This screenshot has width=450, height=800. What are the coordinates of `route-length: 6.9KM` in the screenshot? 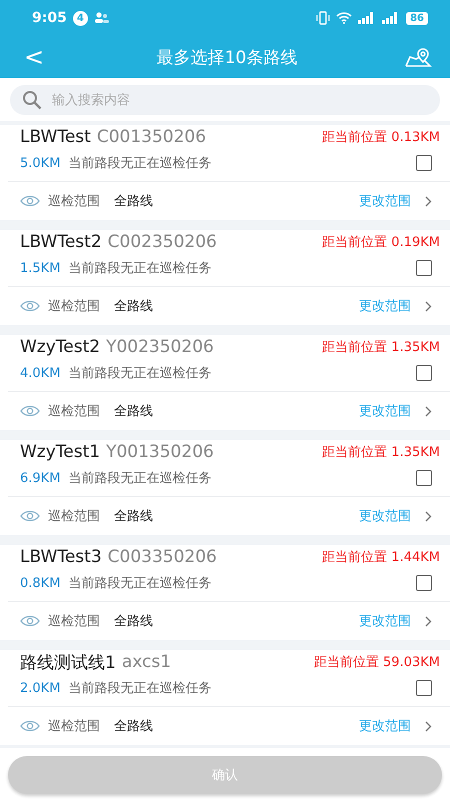 It's located at (40, 478).